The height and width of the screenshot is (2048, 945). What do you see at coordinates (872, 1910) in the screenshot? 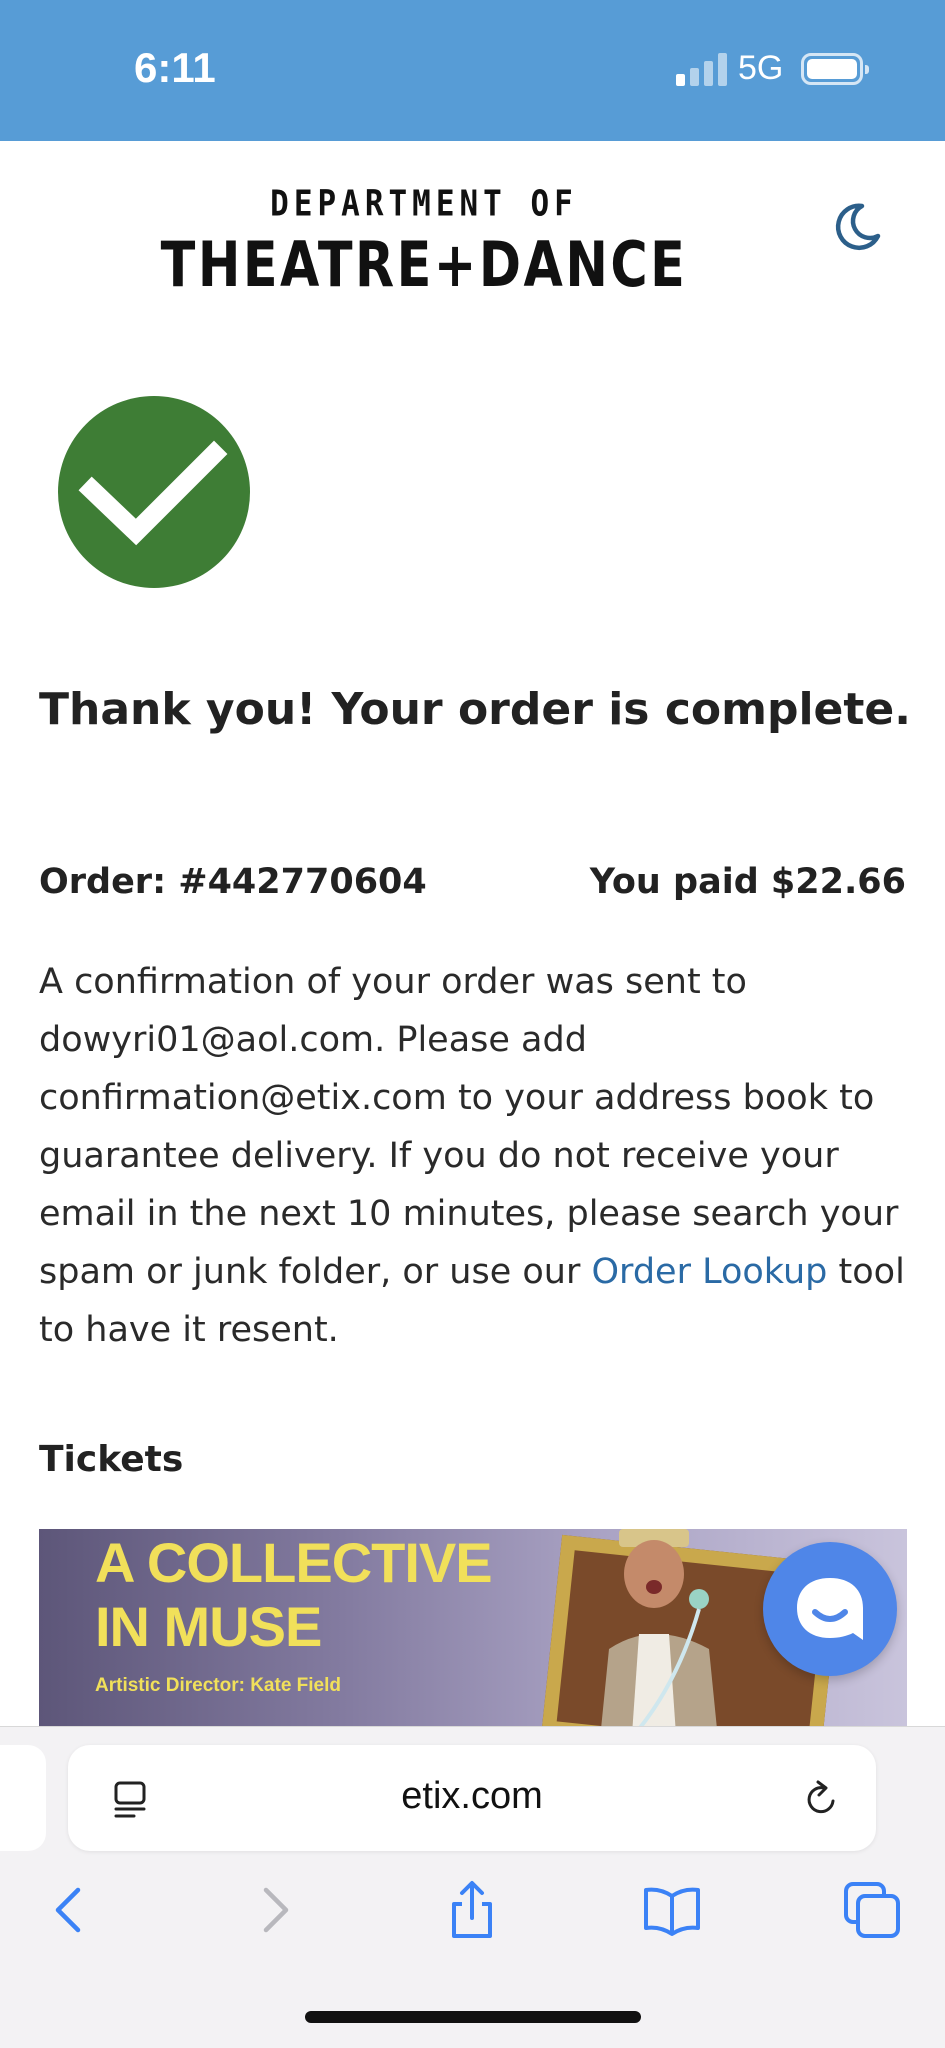
I see `tabs-icon` at bounding box center [872, 1910].